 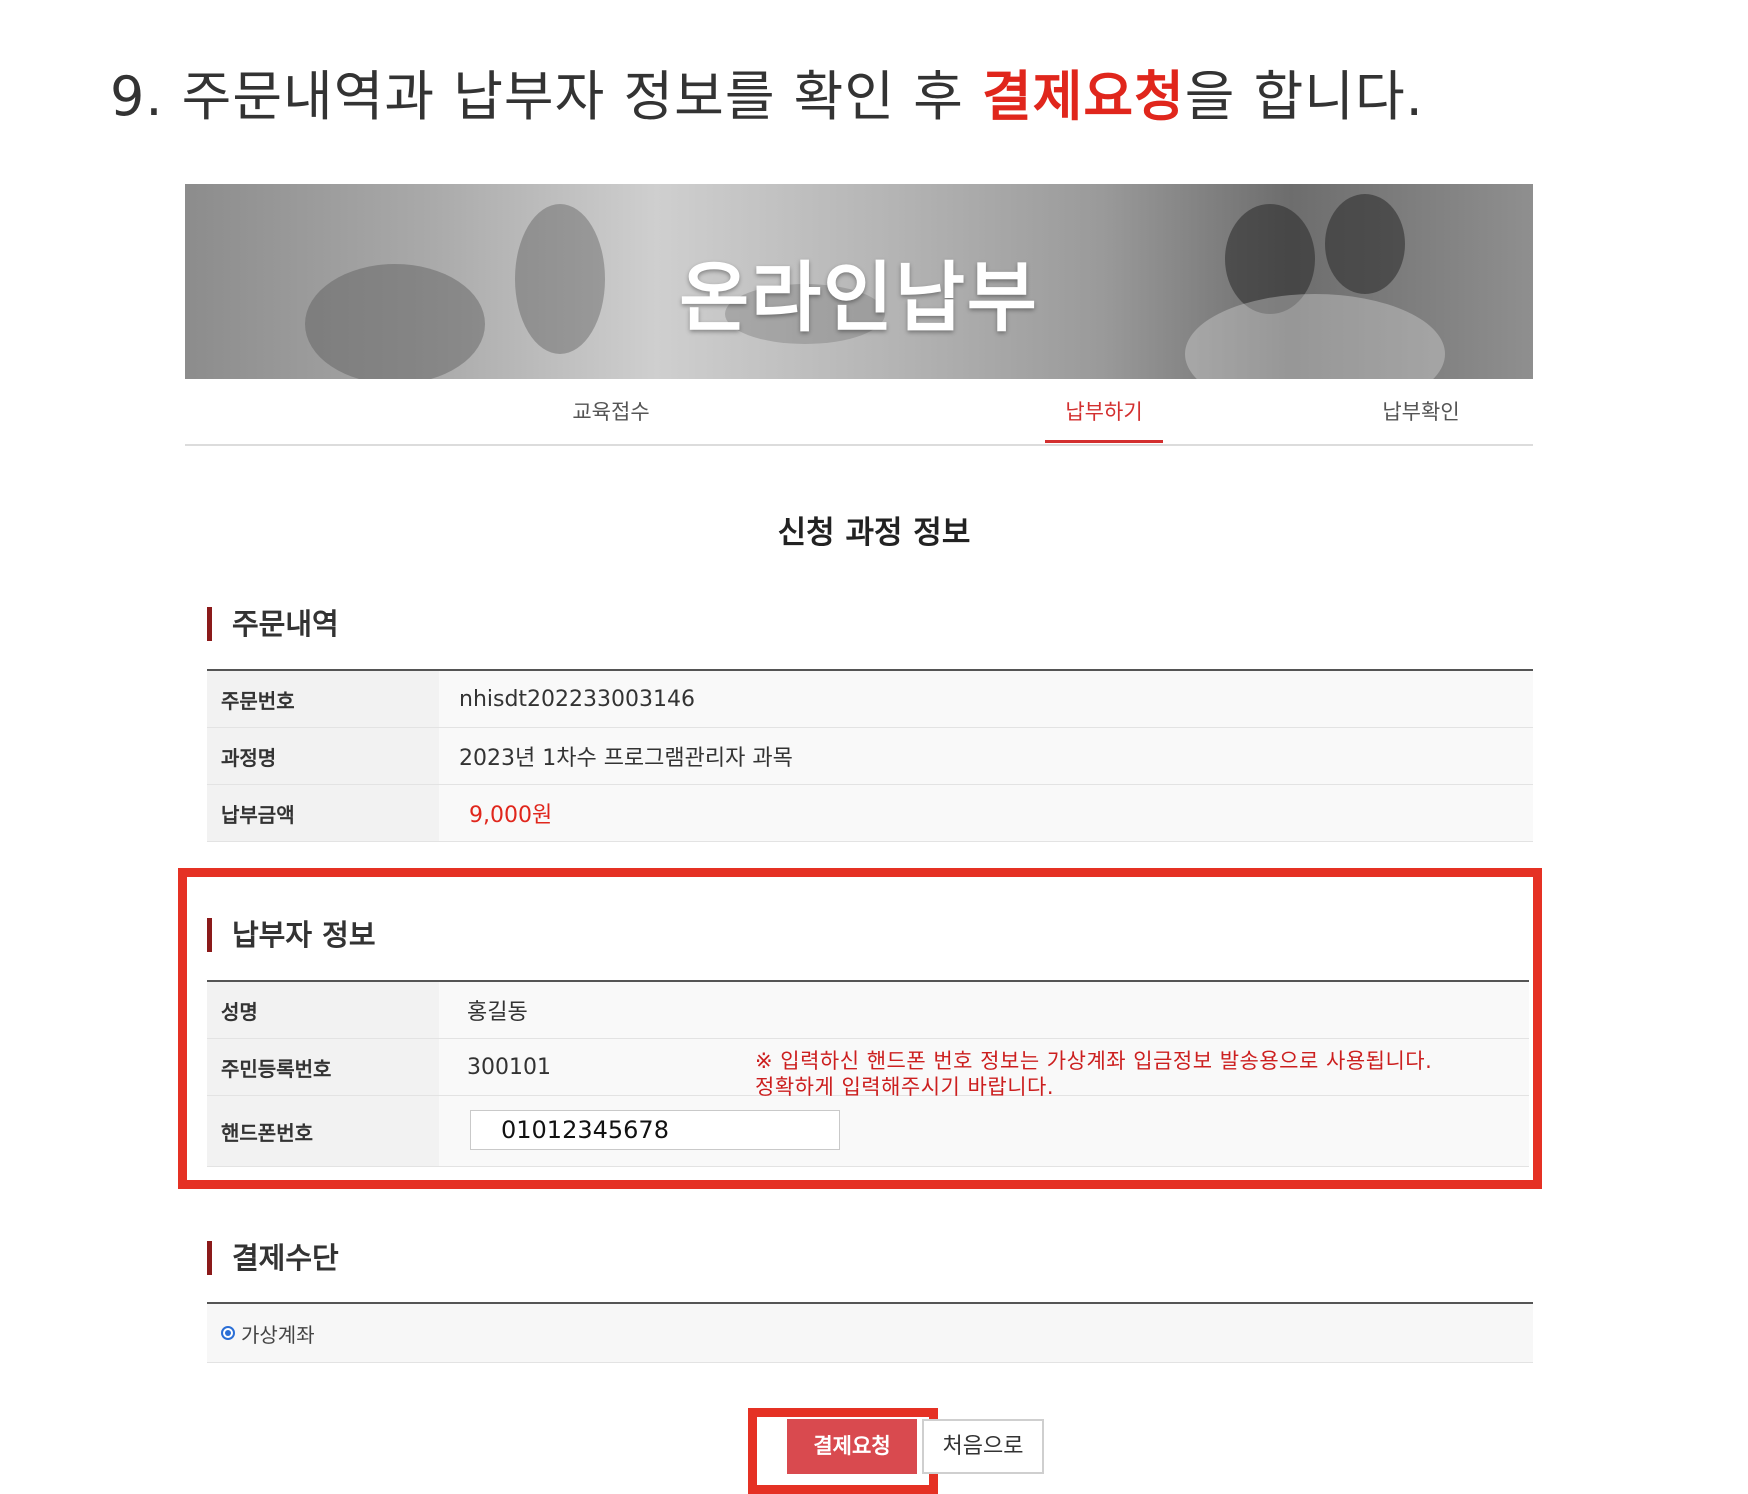 What do you see at coordinates (859, 413) in the screenshot?
I see `tab-bar: 교육접수 납부하기 납부확인` at bounding box center [859, 413].